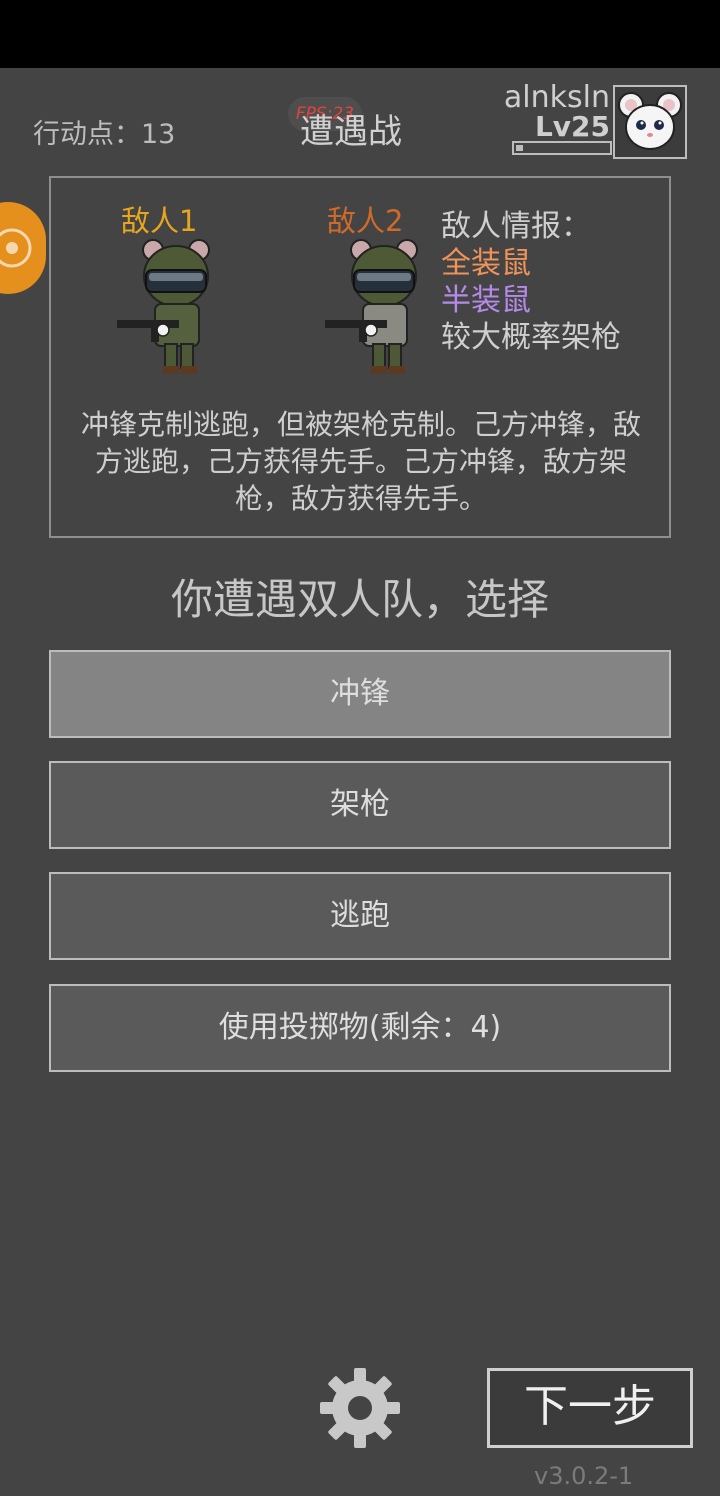 This screenshot has width=720, height=1496. What do you see at coordinates (360, 916) in the screenshot?
I see `flee-button: 逃跑` at bounding box center [360, 916].